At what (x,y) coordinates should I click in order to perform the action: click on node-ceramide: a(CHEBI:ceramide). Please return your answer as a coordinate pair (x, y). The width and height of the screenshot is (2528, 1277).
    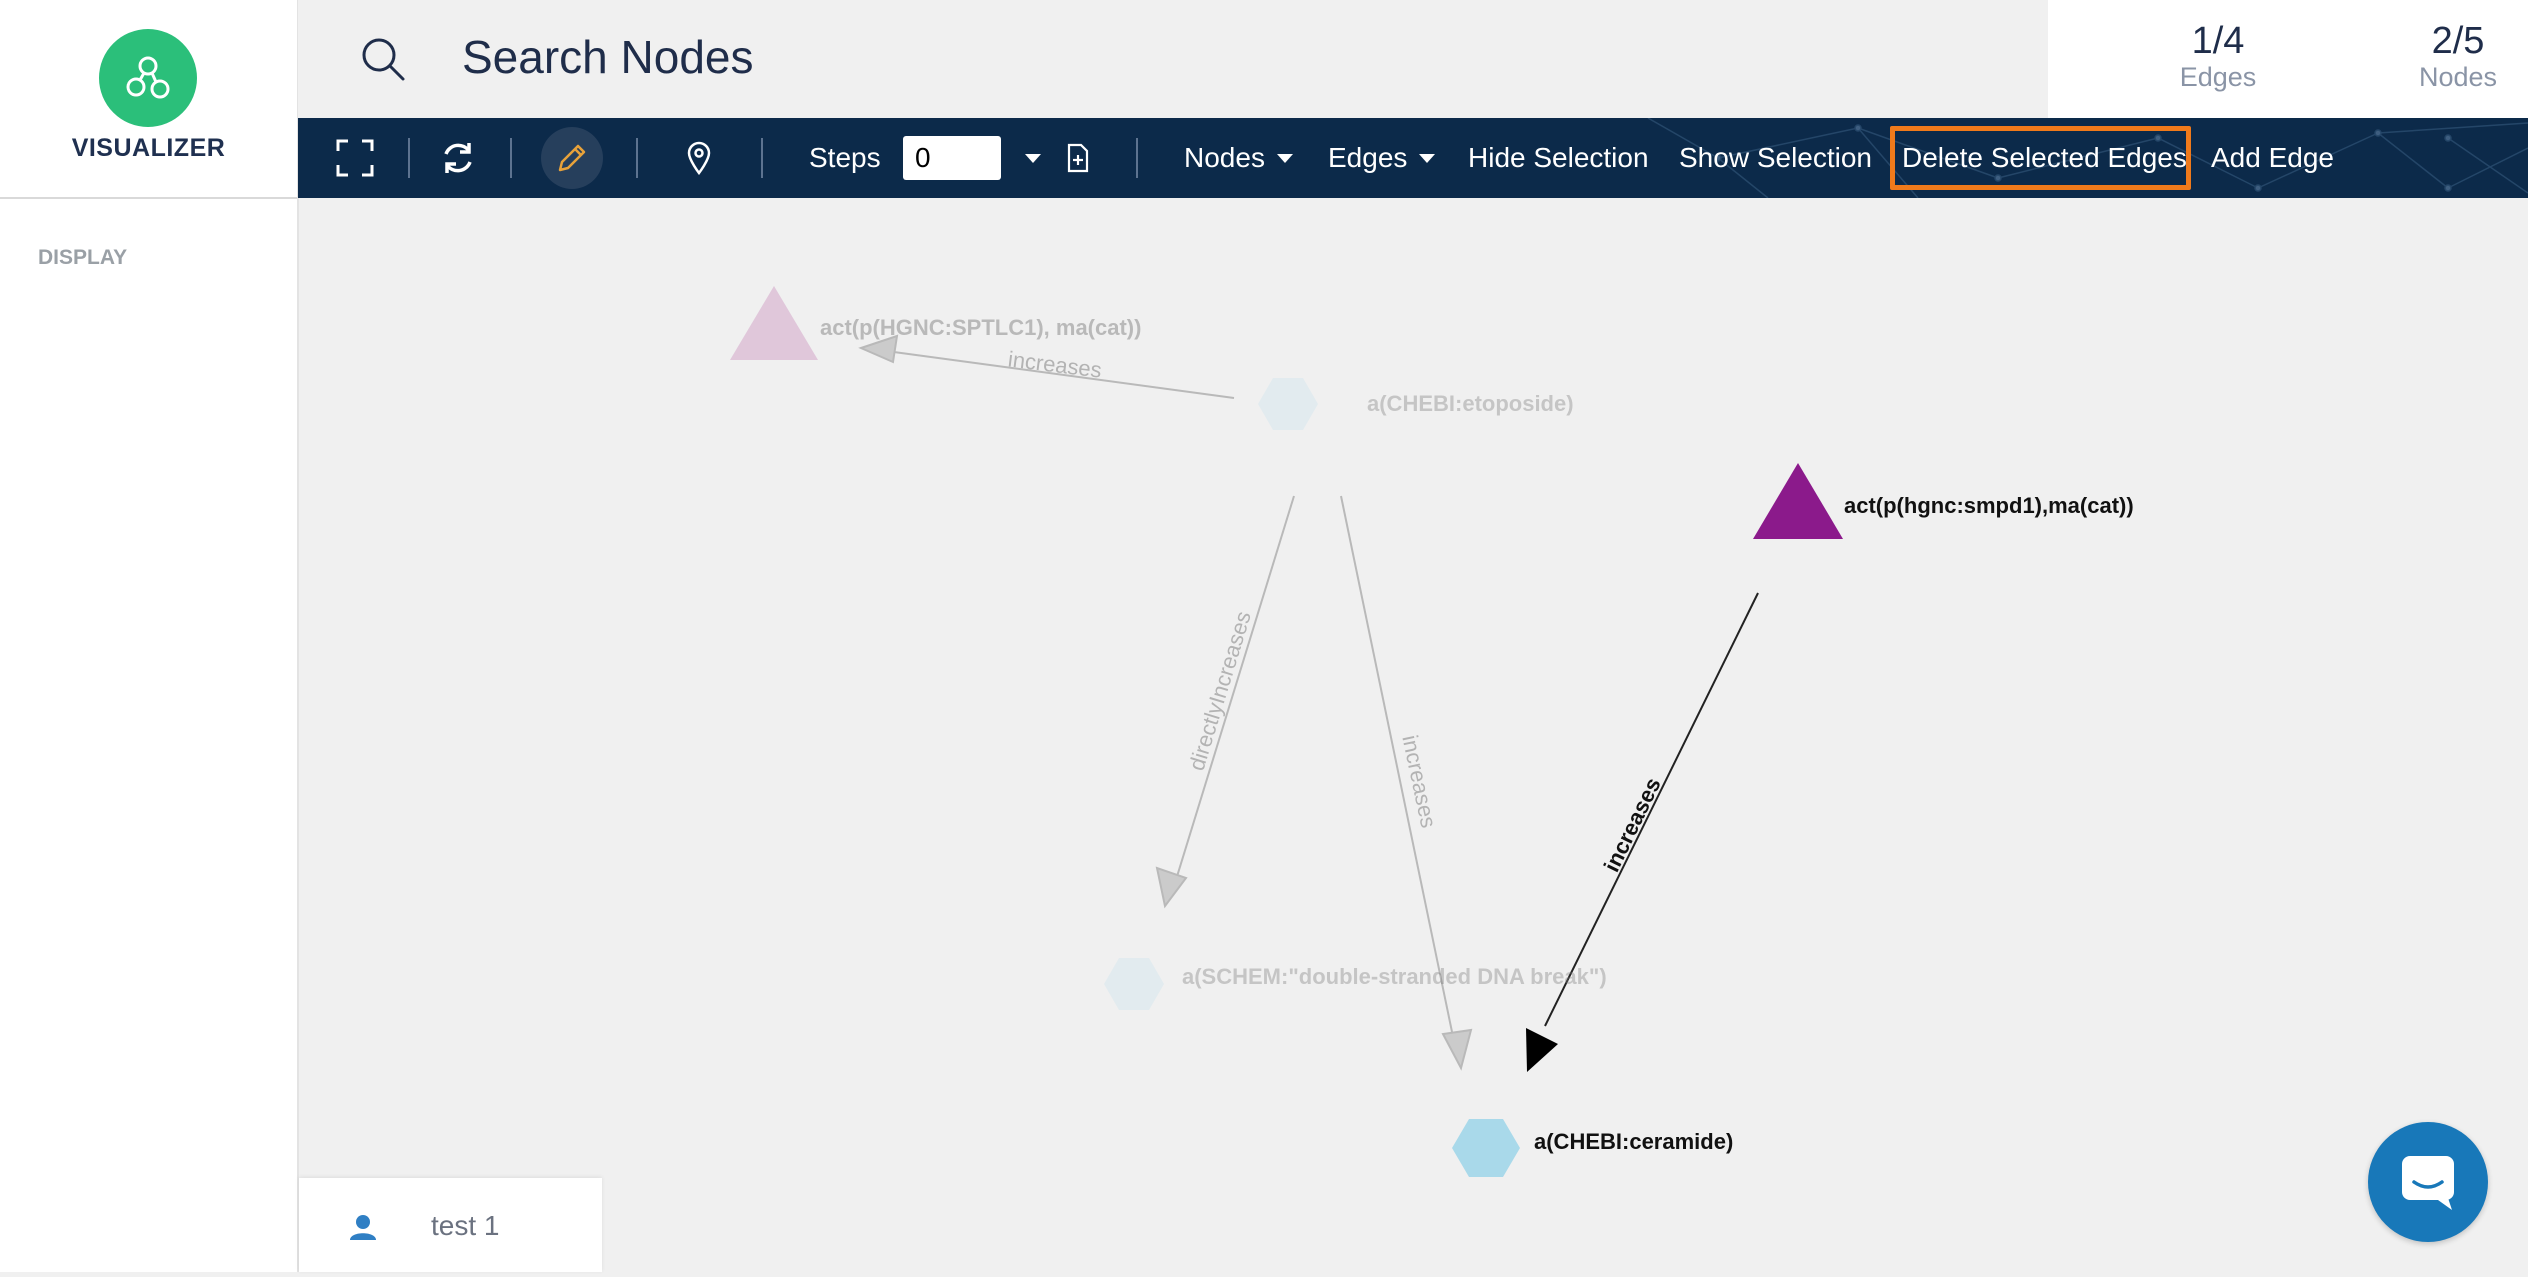
    Looking at the image, I should click on (1592, 1148).